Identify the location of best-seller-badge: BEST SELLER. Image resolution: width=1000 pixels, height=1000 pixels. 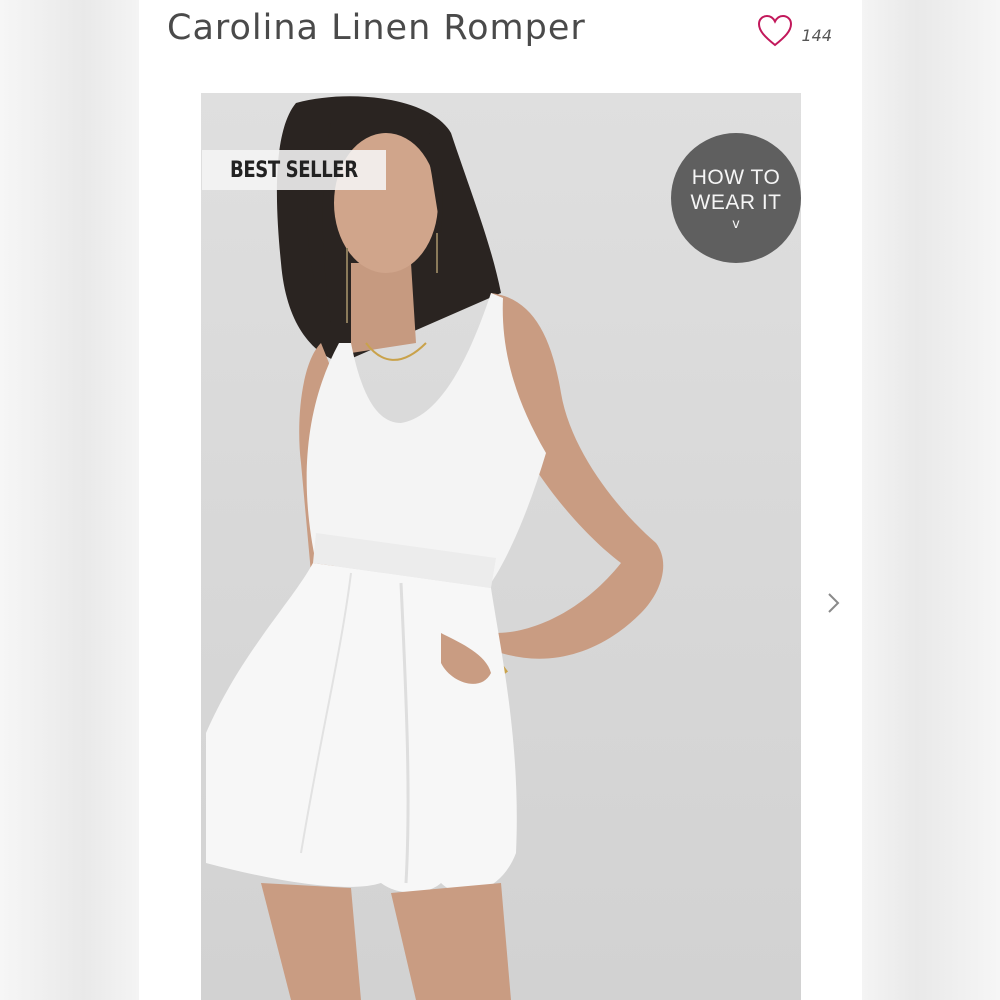
(294, 170).